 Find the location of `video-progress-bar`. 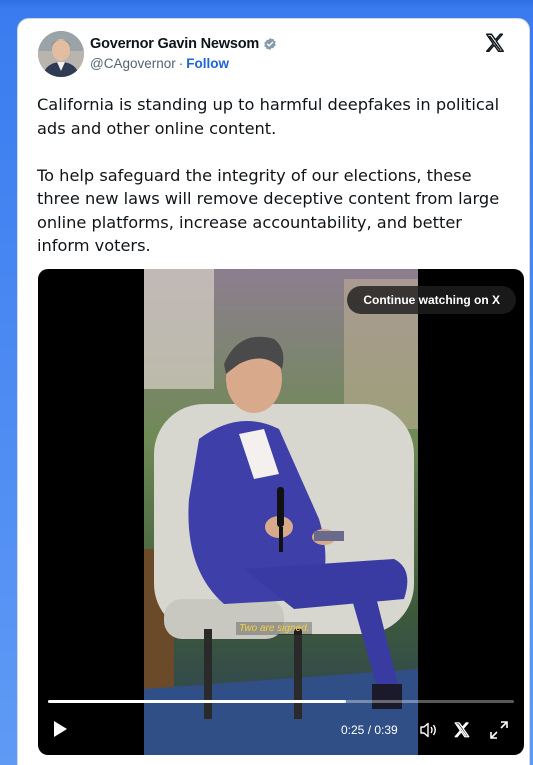

video-progress-bar is located at coordinates (281, 701).